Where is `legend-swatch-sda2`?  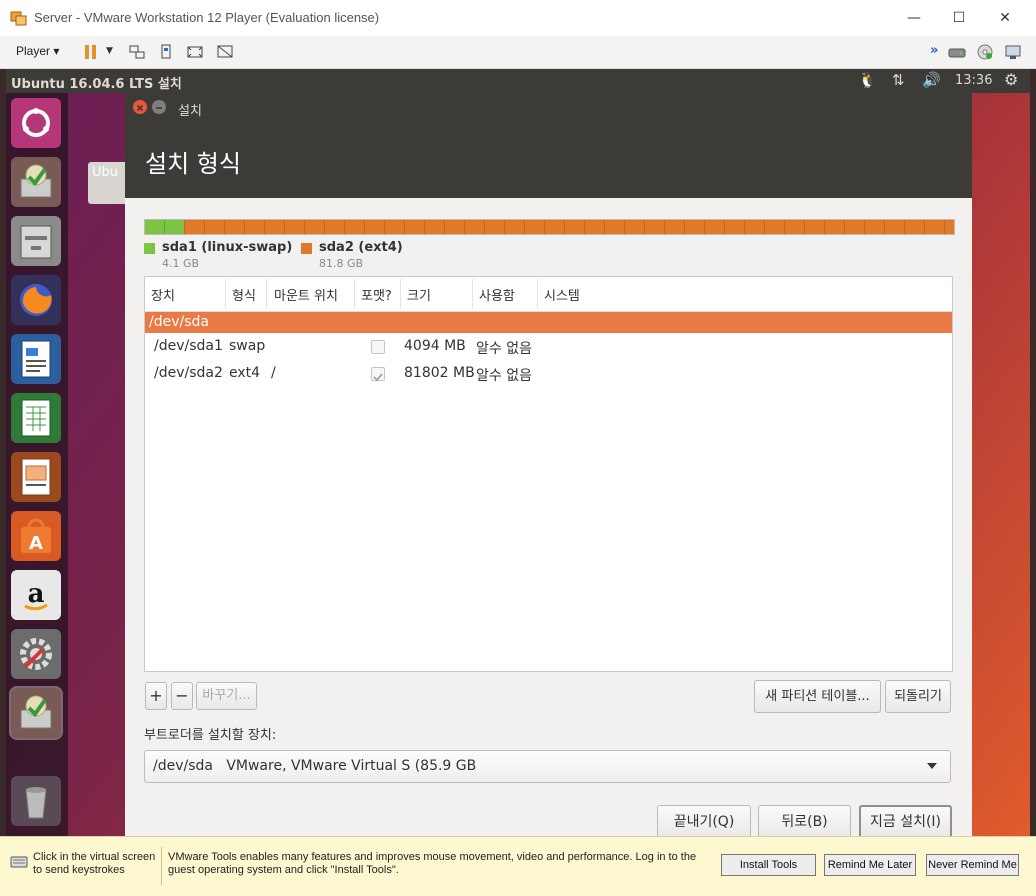 legend-swatch-sda2 is located at coordinates (306, 248).